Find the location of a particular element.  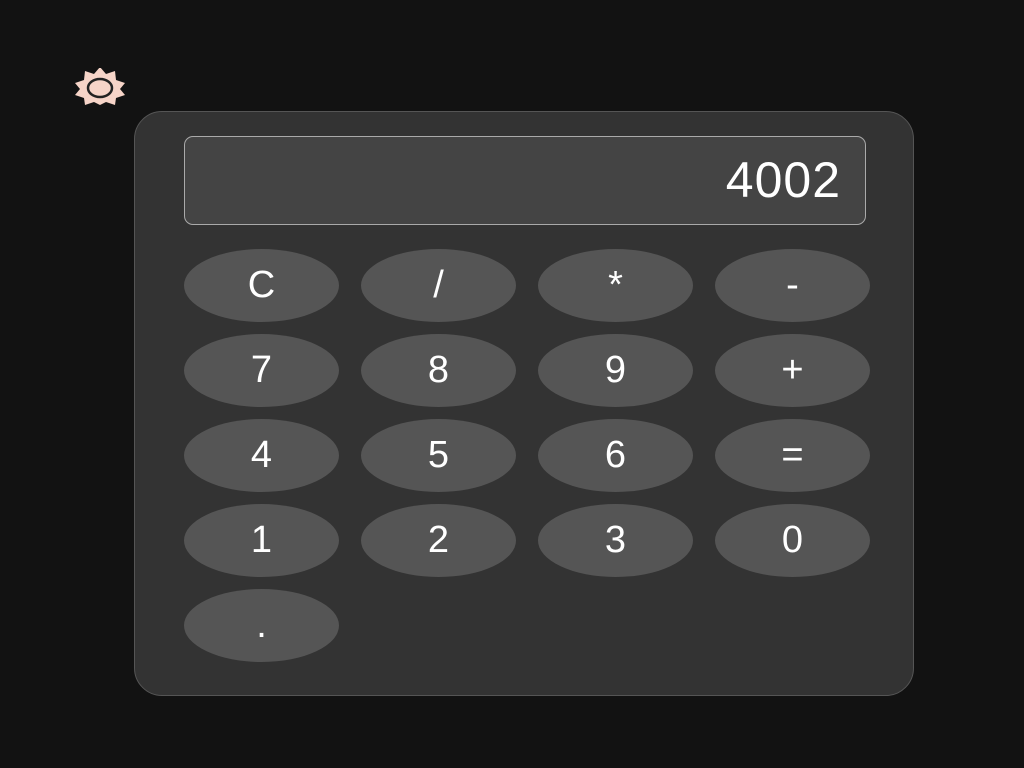

decimal-button: . is located at coordinates (261, 625).